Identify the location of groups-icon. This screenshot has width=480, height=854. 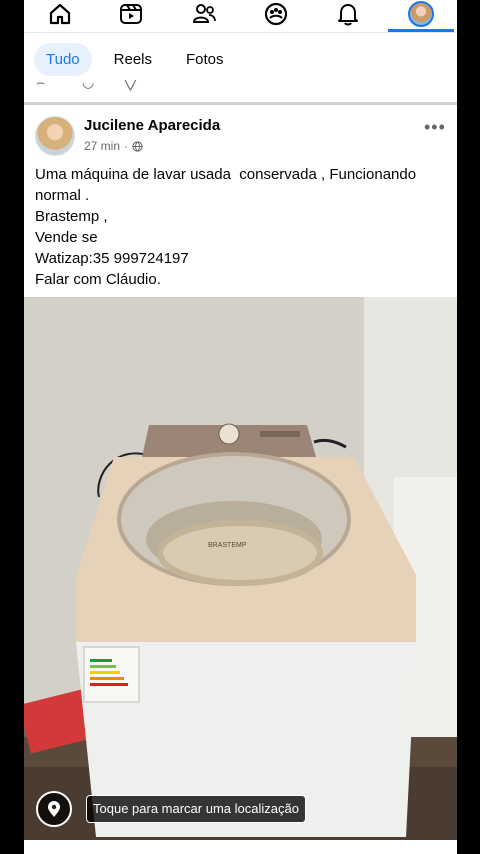
(276, 14).